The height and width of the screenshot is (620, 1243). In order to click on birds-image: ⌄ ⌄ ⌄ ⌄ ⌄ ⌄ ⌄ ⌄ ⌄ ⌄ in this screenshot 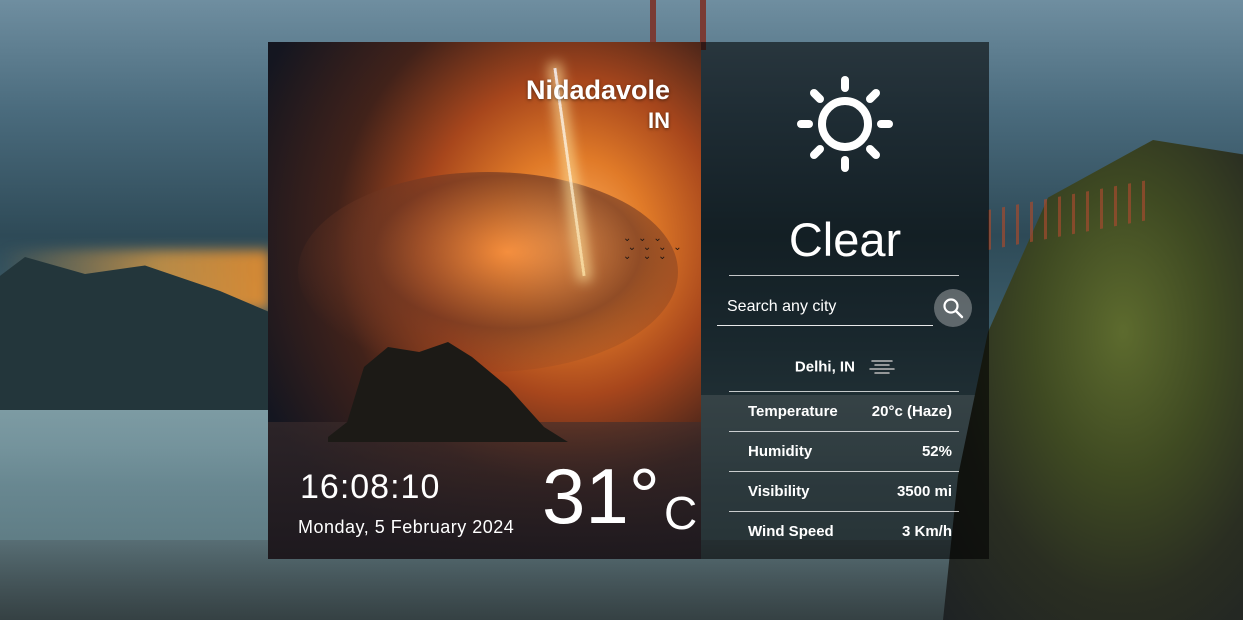, I will do `click(653, 247)`.